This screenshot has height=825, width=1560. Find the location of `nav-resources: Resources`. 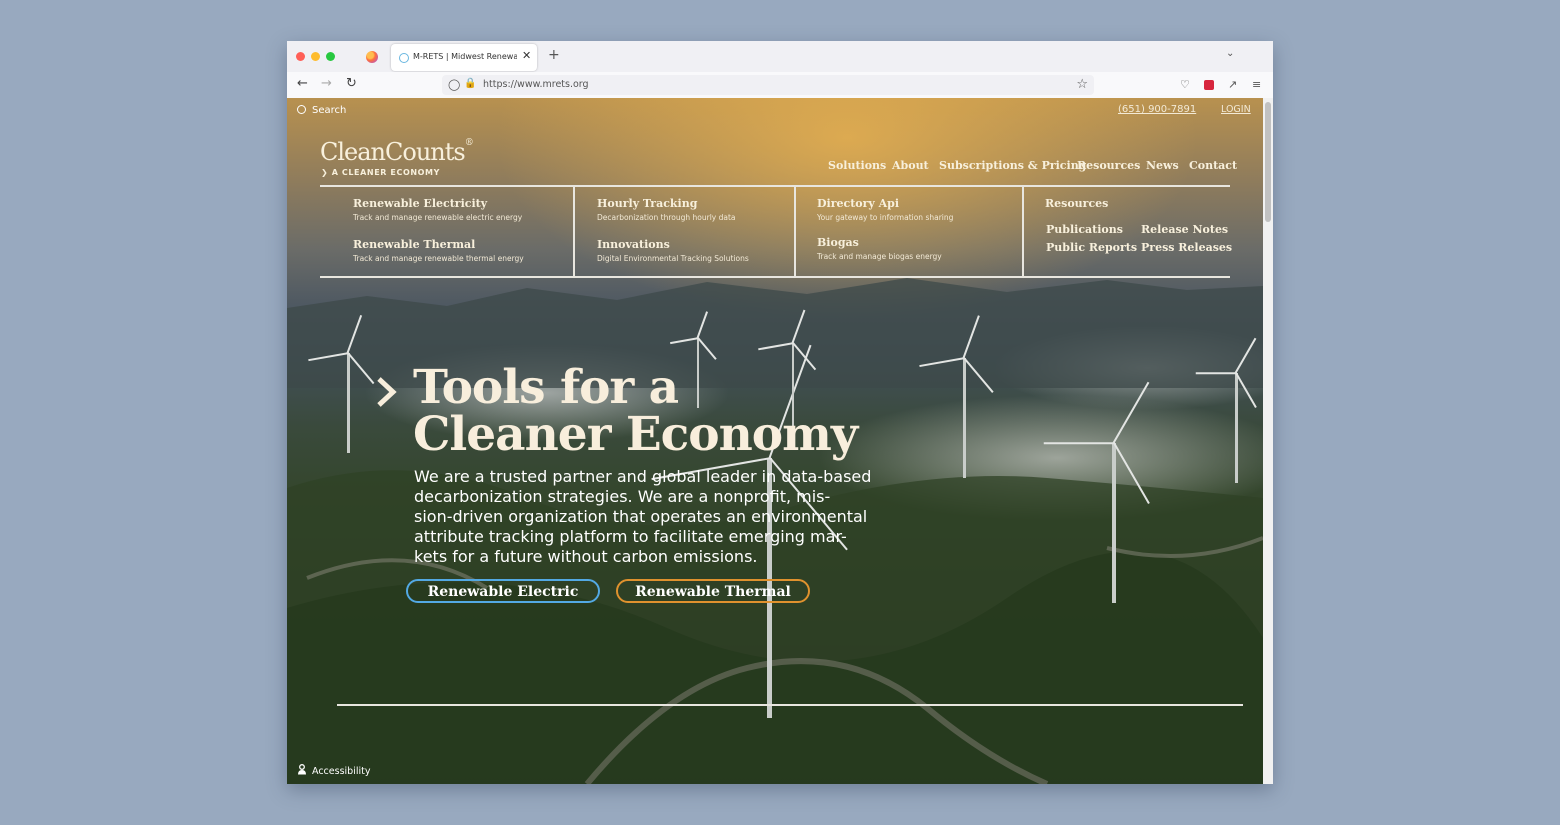

nav-resources: Resources is located at coordinates (1108, 165).